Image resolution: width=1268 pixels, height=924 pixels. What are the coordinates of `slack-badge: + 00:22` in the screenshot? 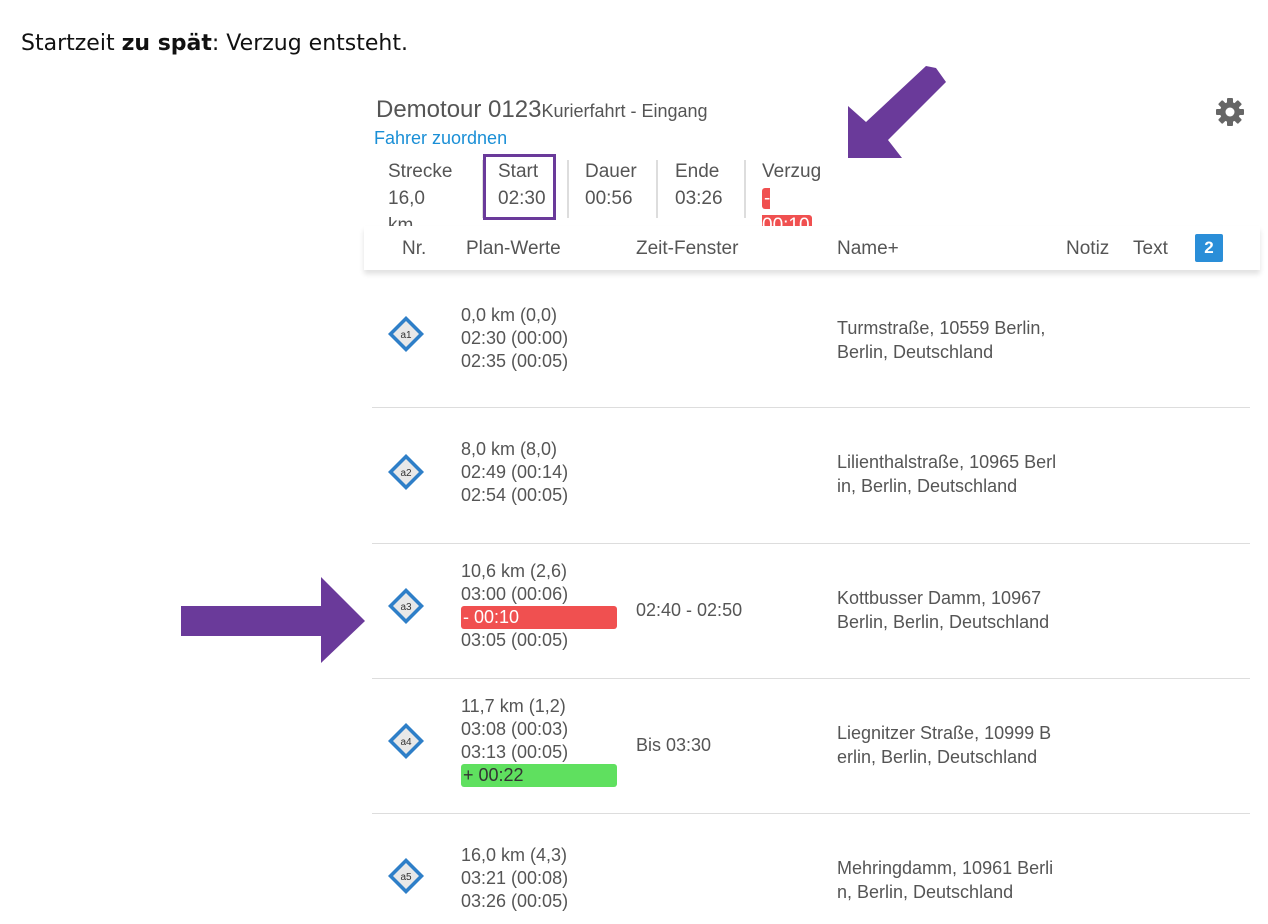 It's located at (539, 775).